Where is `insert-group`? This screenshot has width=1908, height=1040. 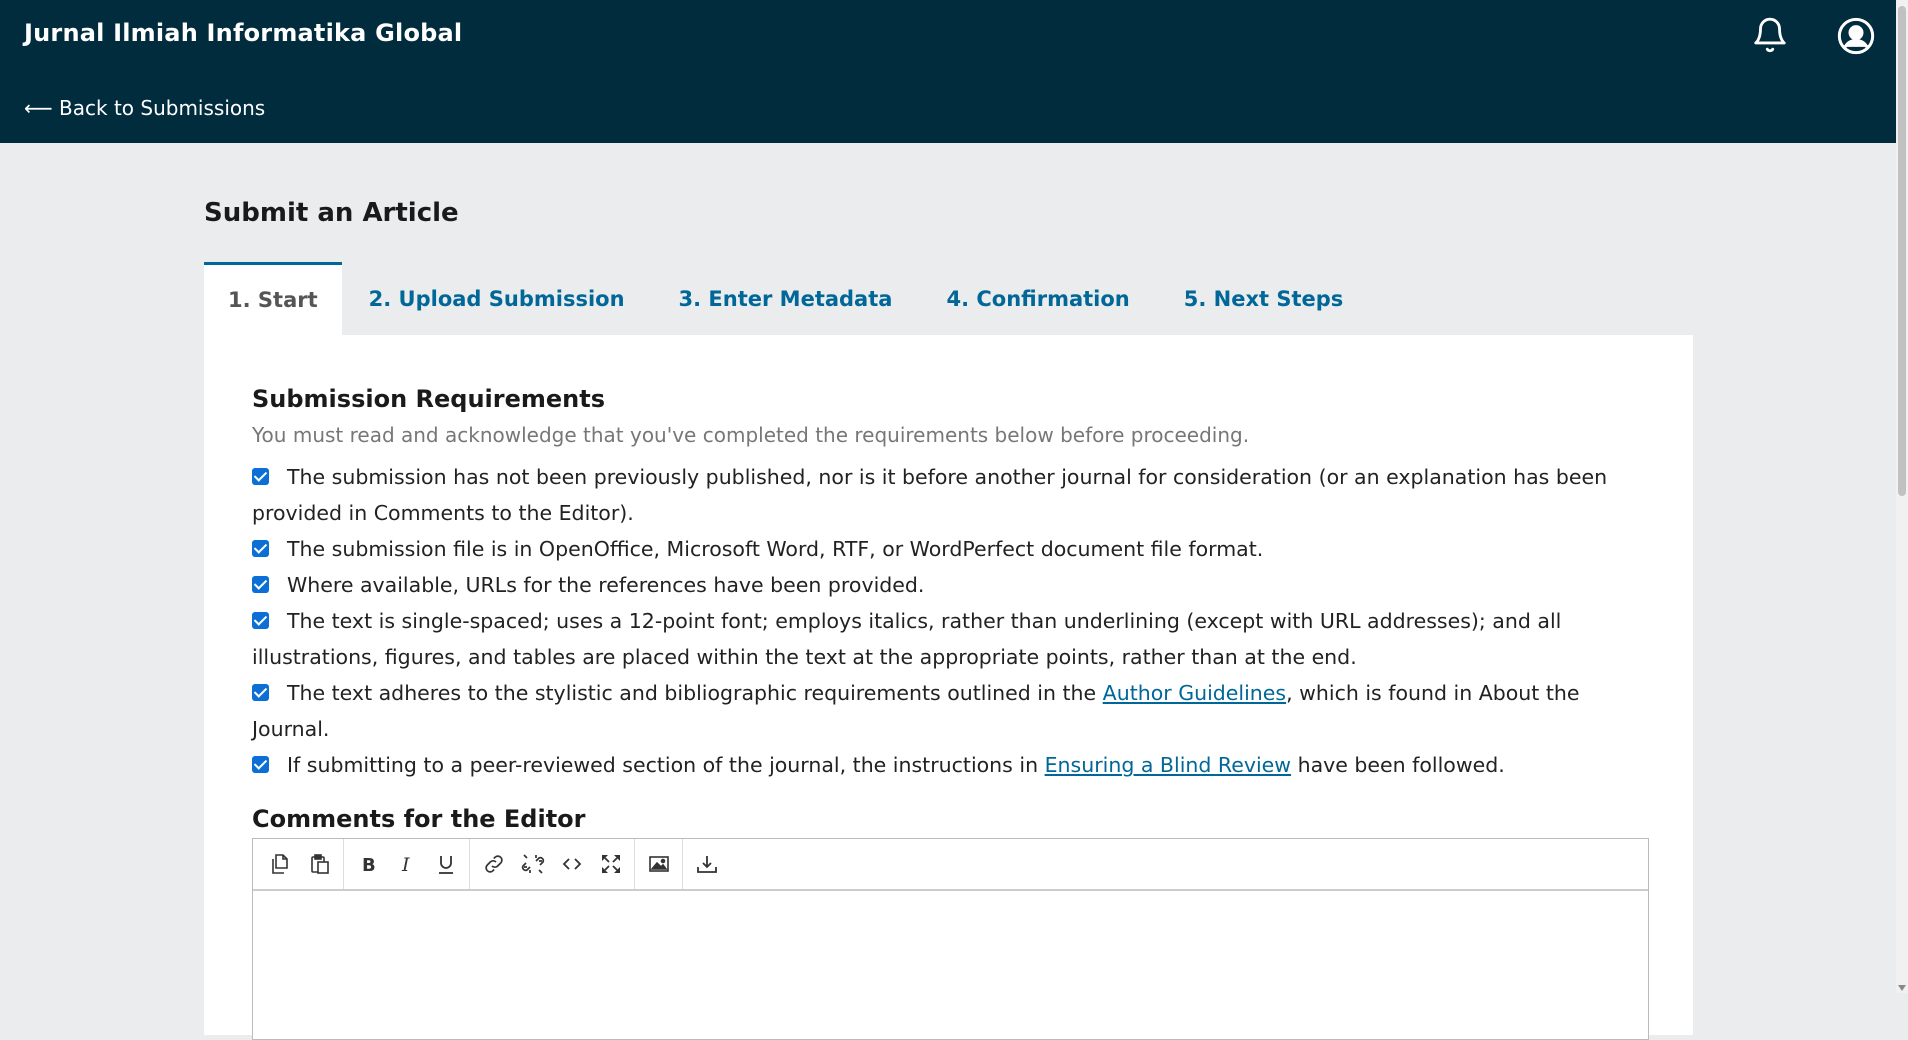
insert-group is located at coordinates (552, 864).